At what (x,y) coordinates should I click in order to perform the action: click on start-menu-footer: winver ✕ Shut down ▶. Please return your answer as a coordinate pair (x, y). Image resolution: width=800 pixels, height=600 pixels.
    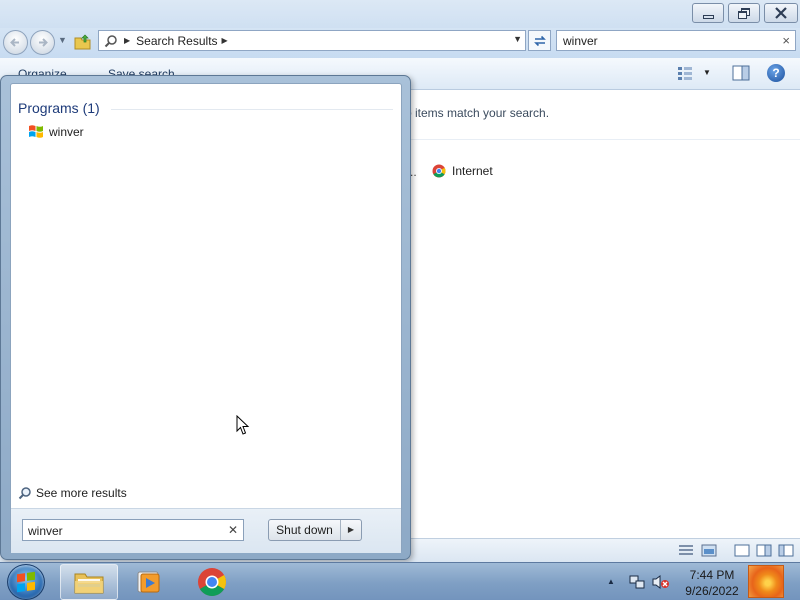
    Looking at the image, I should click on (206, 530).